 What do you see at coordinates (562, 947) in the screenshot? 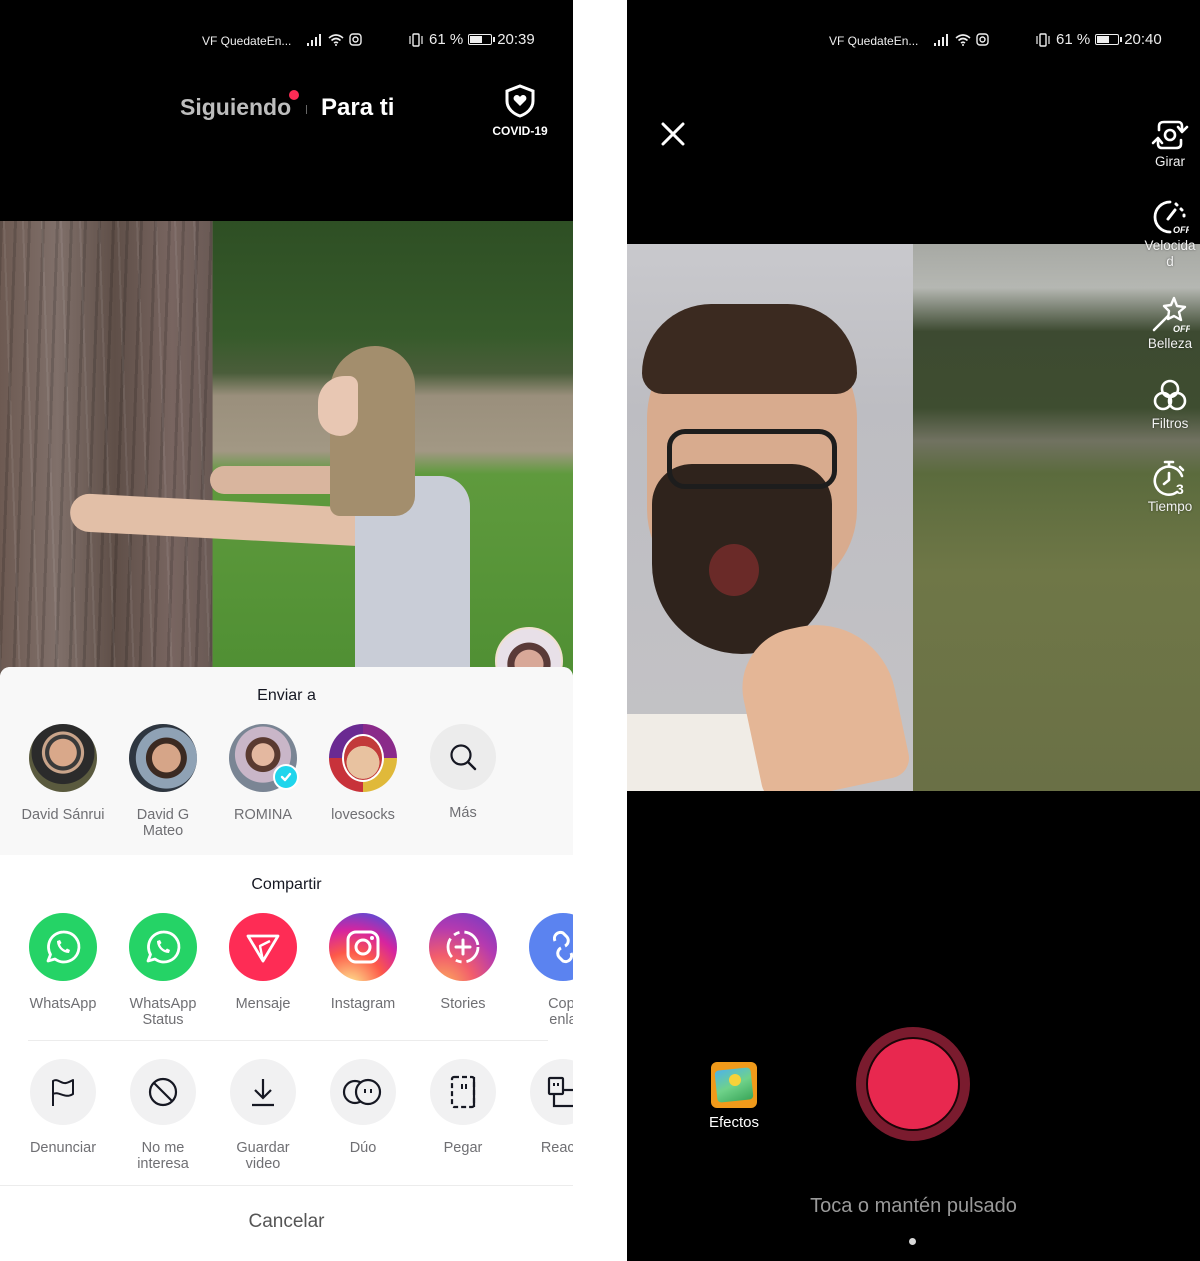
I see `link-icon` at bounding box center [562, 947].